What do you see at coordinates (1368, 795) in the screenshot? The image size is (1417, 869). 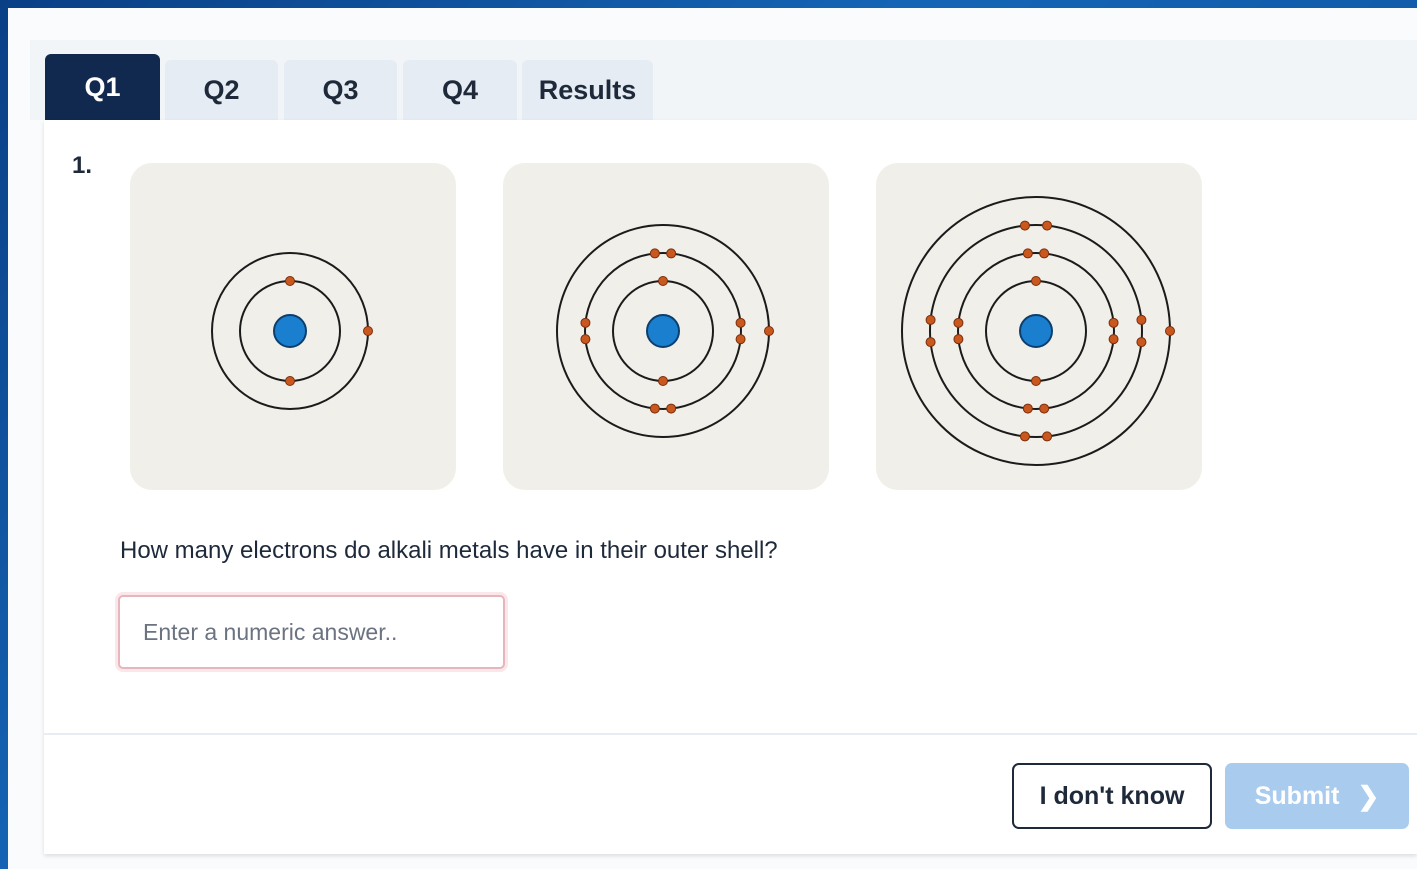 I see `chevron-right-icon: ❯` at bounding box center [1368, 795].